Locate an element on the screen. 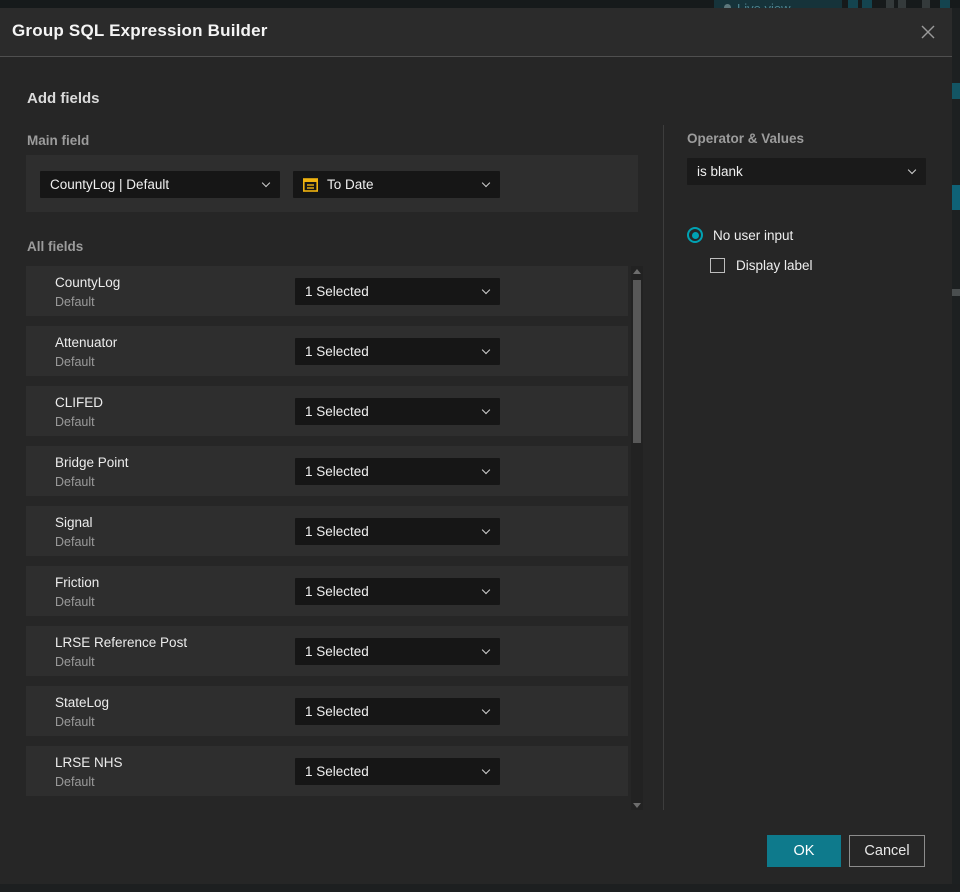 The image size is (960, 892). close-button is located at coordinates (928, 32).